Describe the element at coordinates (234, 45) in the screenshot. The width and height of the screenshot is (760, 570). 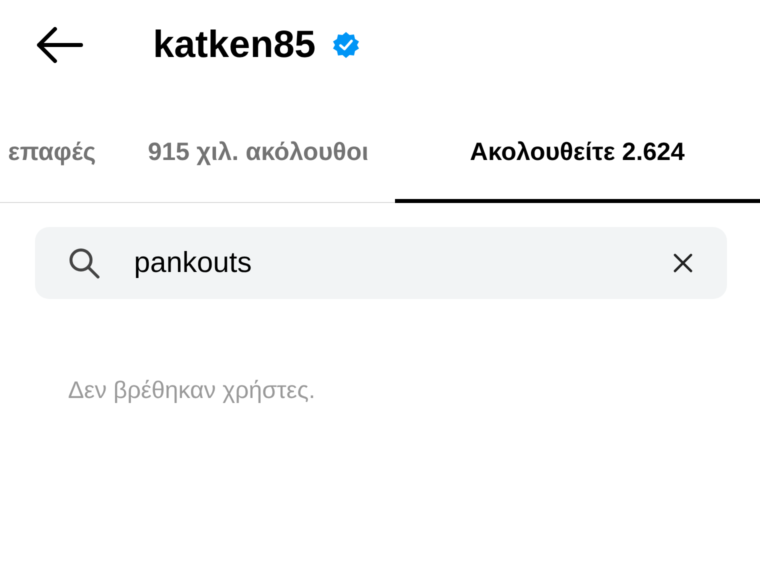
I see `profile-username: katken85` at that location.